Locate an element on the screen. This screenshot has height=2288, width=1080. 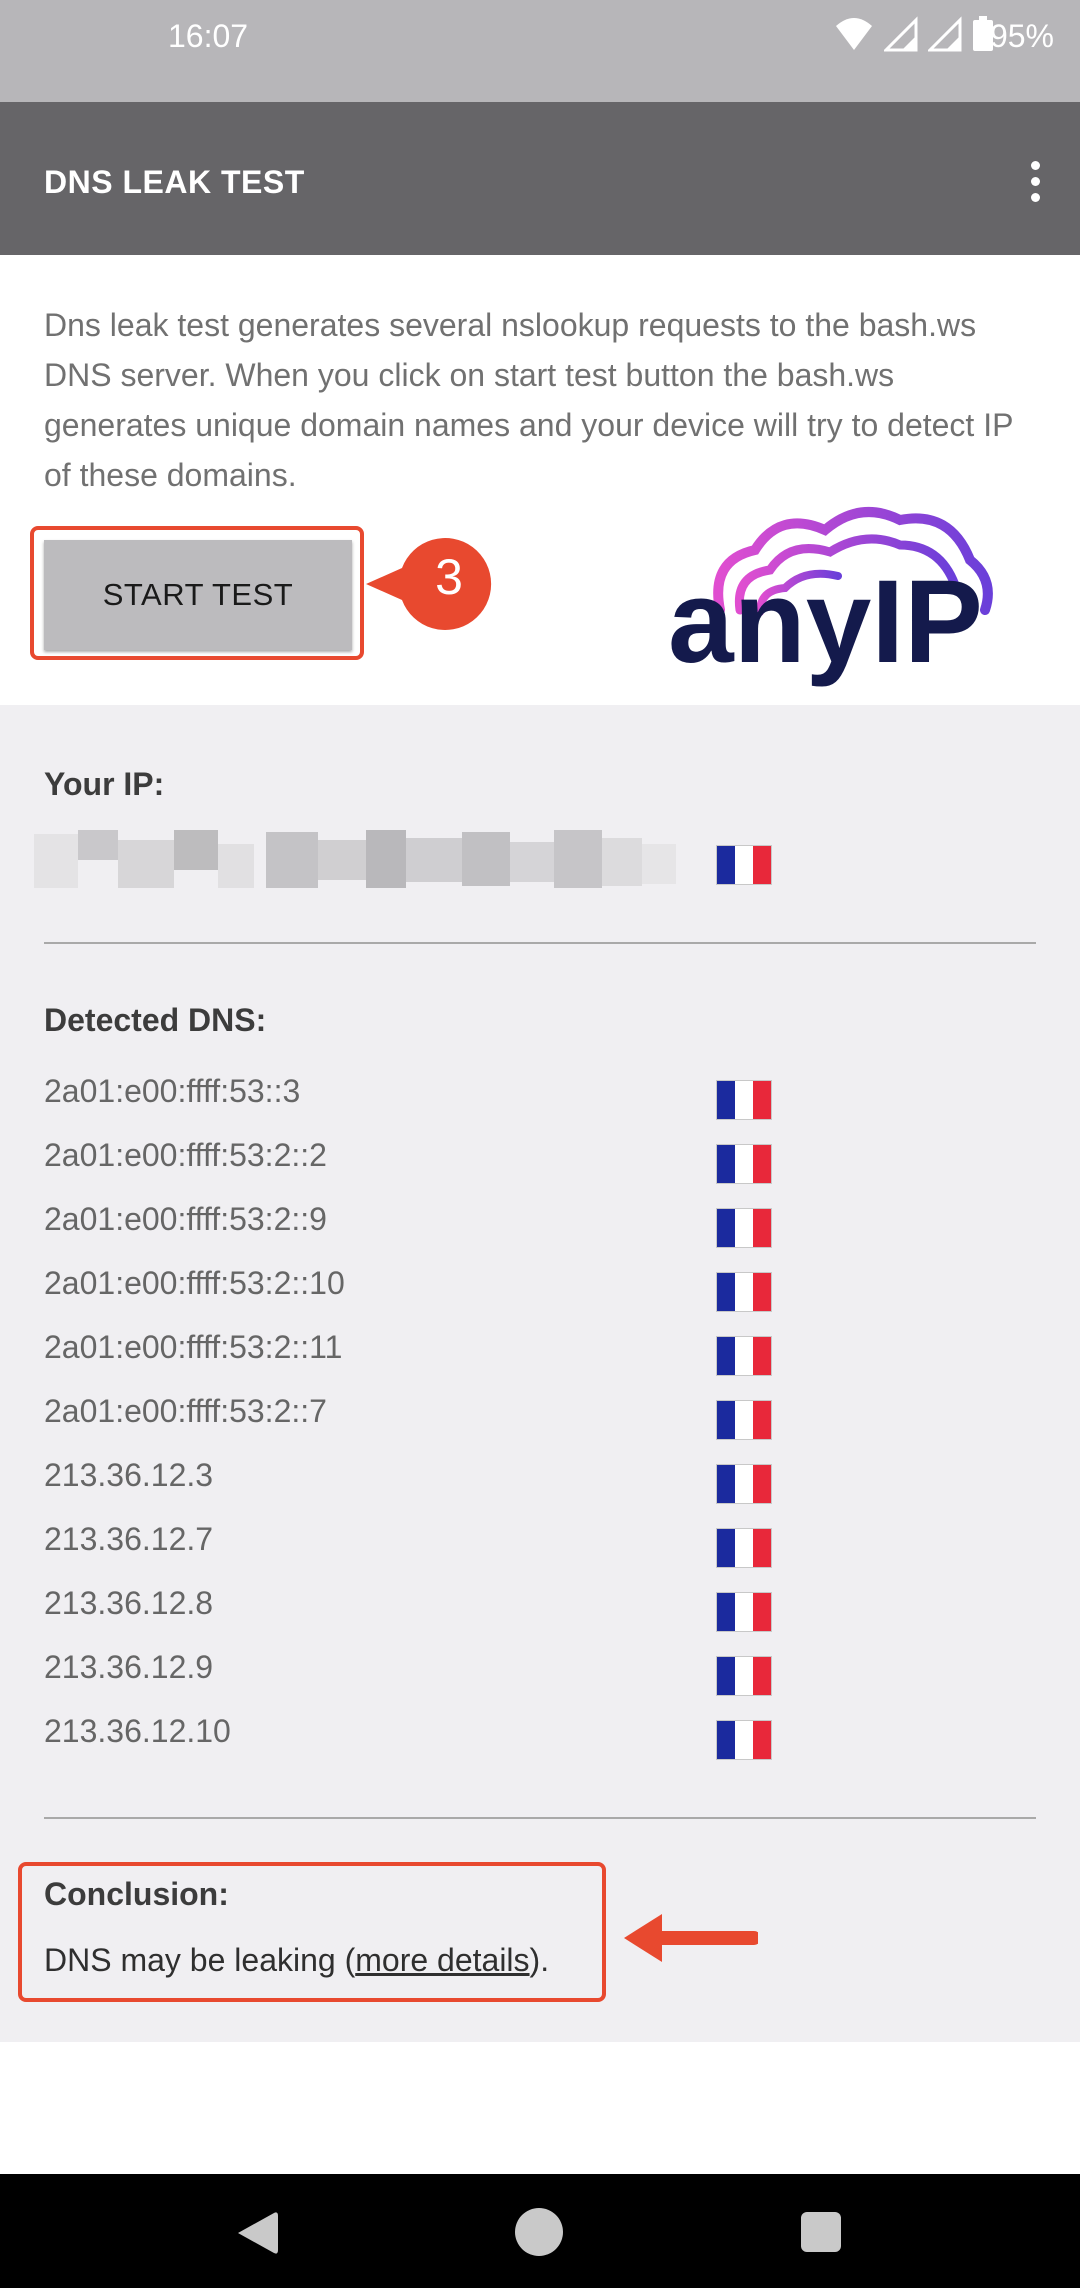
conclusion-label: Conclusion: is located at coordinates (136, 1894).